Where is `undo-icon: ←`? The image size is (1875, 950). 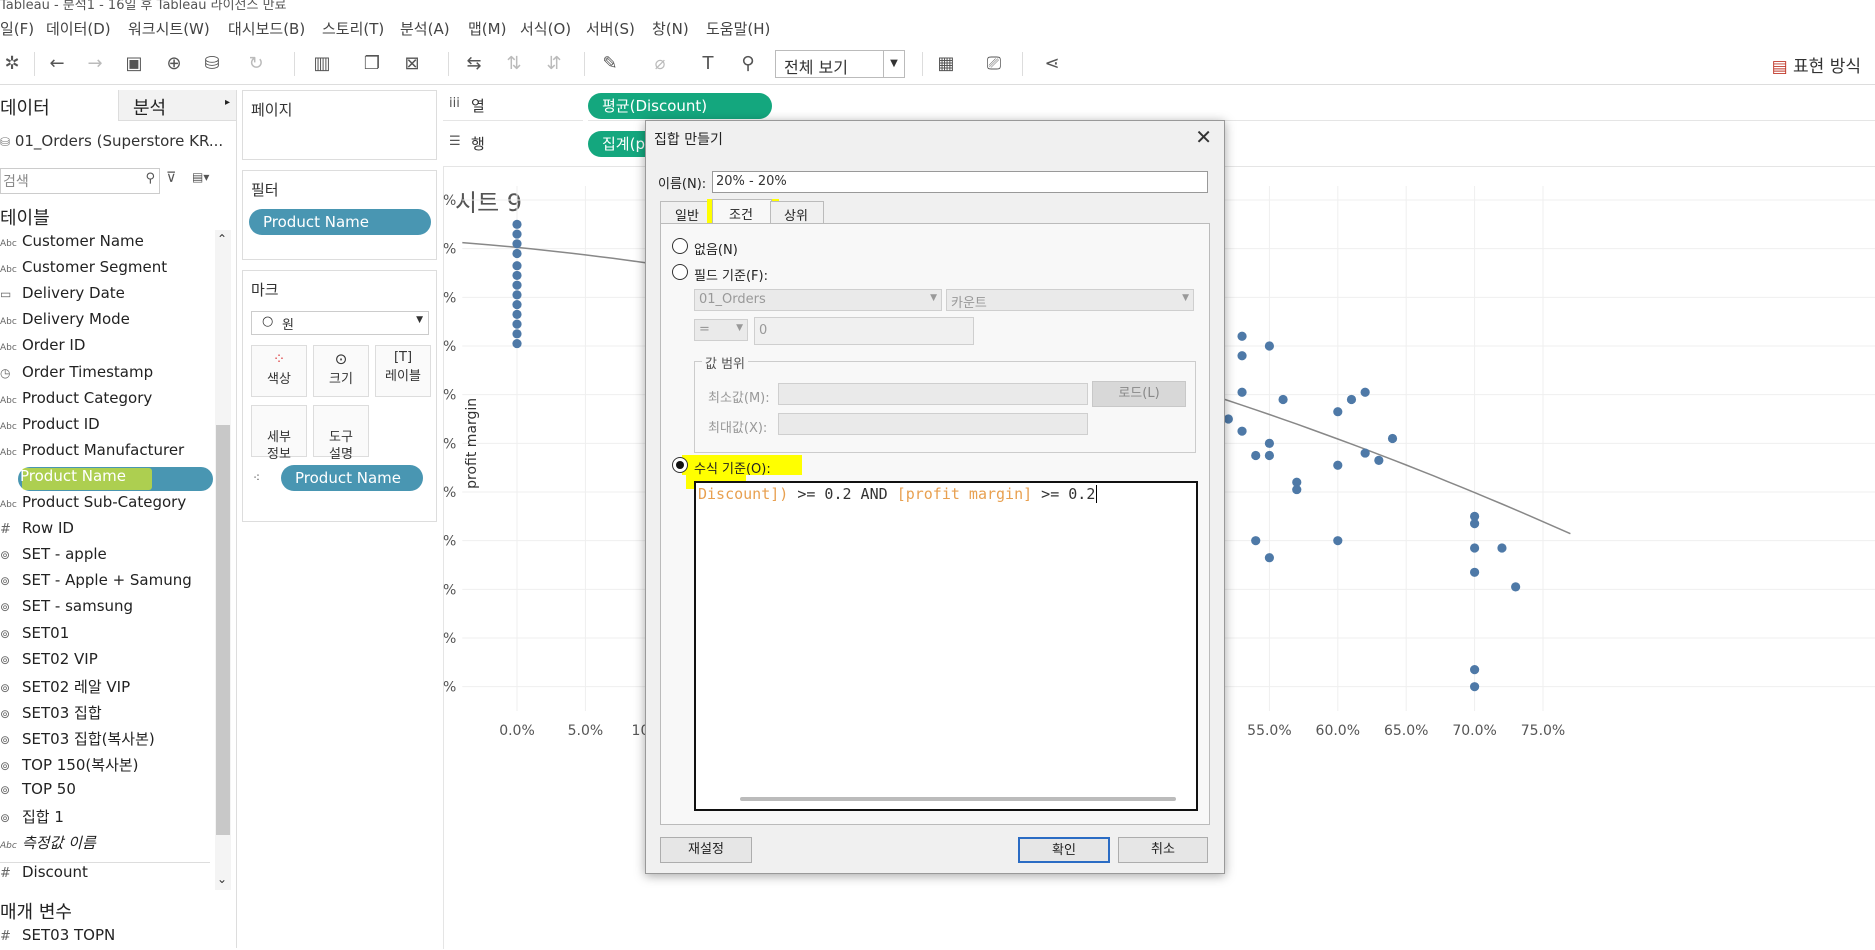
undo-icon: ← is located at coordinates (57, 64).